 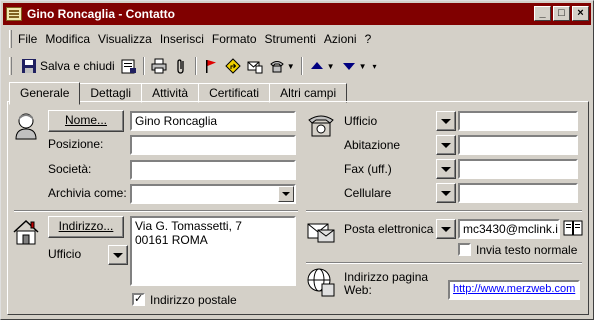 I want to click on email-dropdown, so click(x=446, y=229).